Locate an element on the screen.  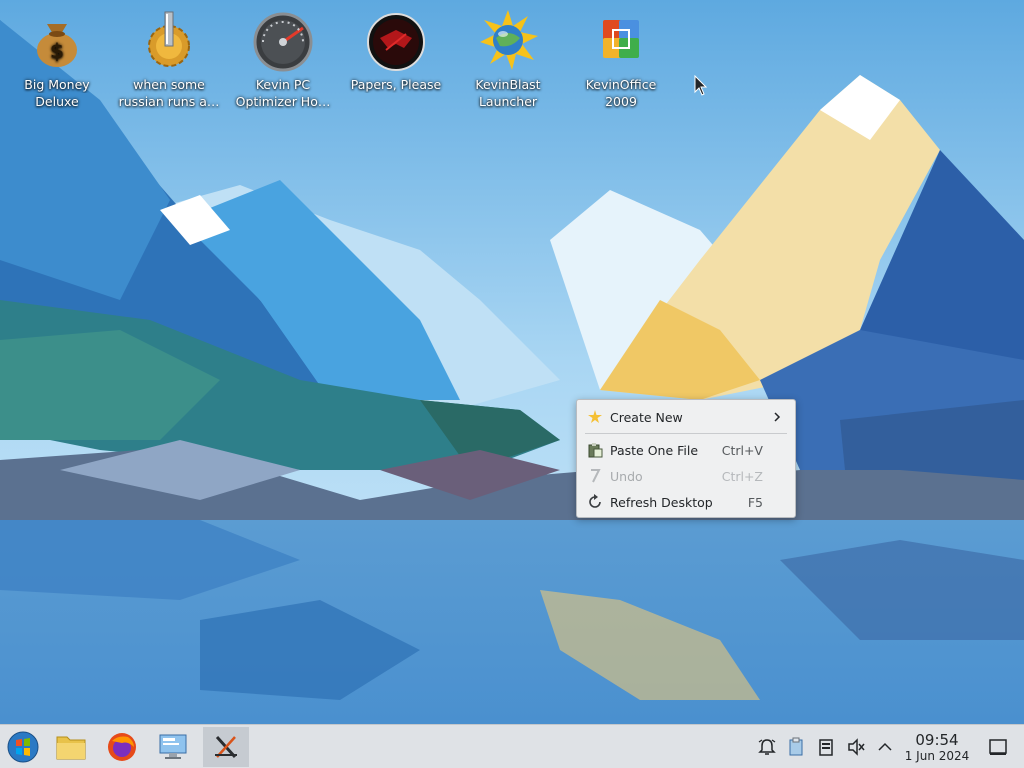
office-suite-icon is located at coordinates (621, 39).